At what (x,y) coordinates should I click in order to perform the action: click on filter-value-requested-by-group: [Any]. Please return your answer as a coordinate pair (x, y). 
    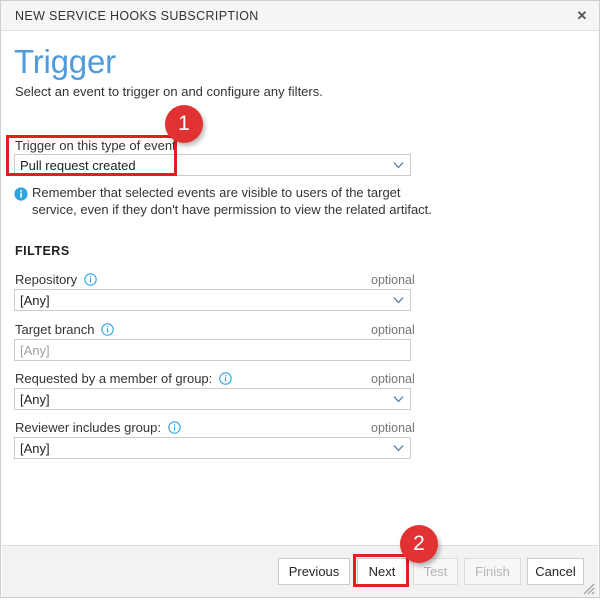
    Looking at the image, I should click on (35, 399).